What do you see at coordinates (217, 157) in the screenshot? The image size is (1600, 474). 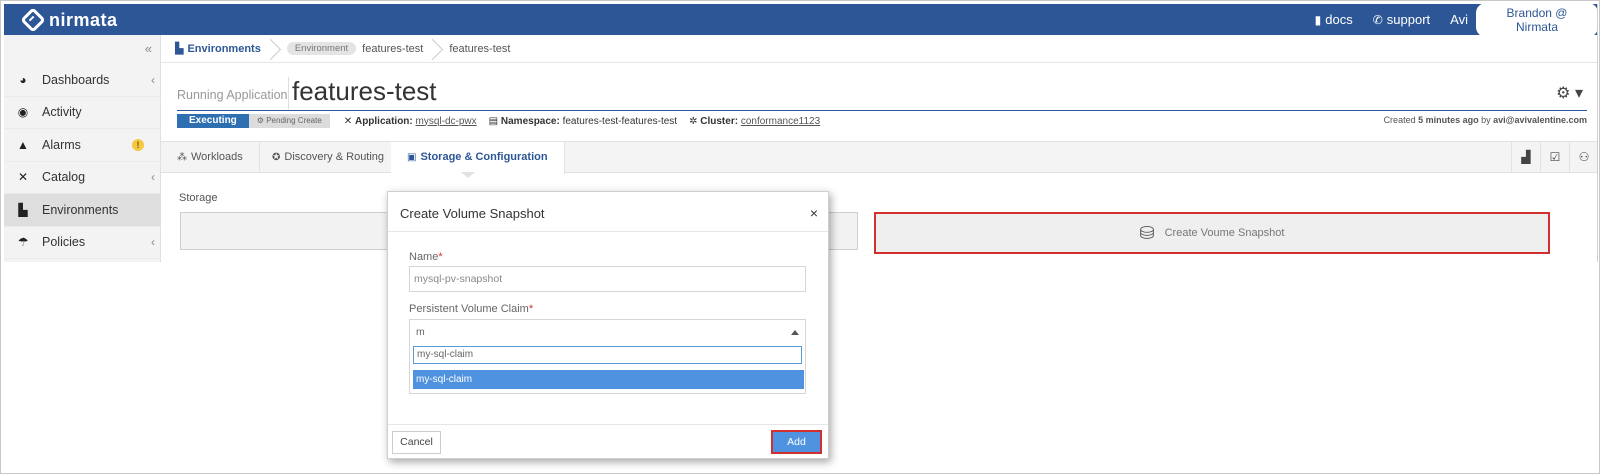 I see `tab-label: Workloads` at bounding box center [217, 157].